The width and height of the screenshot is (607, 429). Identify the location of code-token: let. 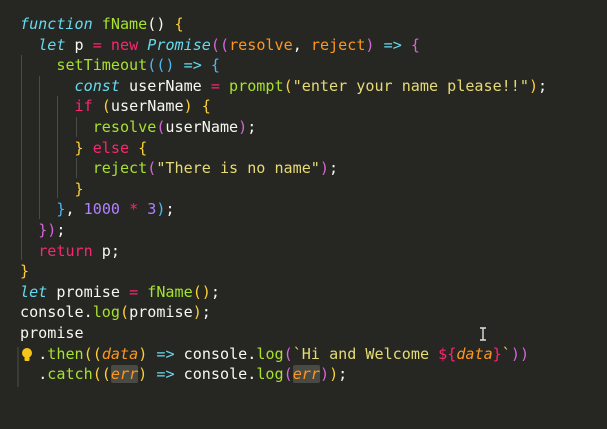
(34, 291).